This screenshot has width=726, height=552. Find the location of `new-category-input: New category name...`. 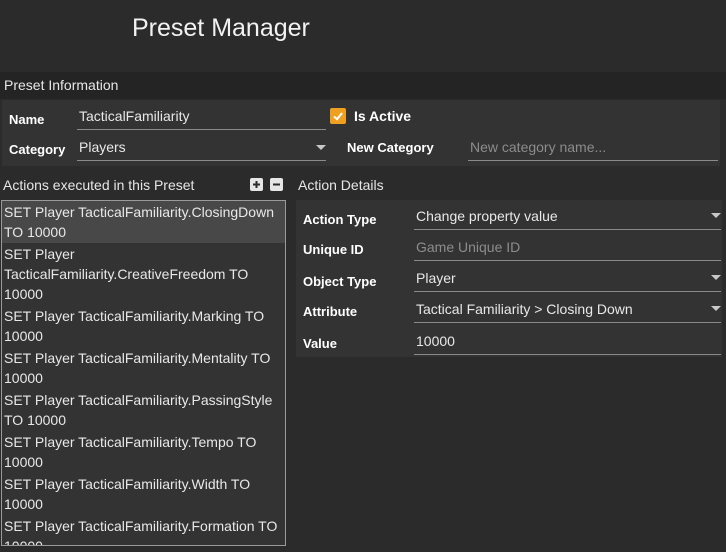

new-category-input: New category name... is located at coordinates (593, 149).